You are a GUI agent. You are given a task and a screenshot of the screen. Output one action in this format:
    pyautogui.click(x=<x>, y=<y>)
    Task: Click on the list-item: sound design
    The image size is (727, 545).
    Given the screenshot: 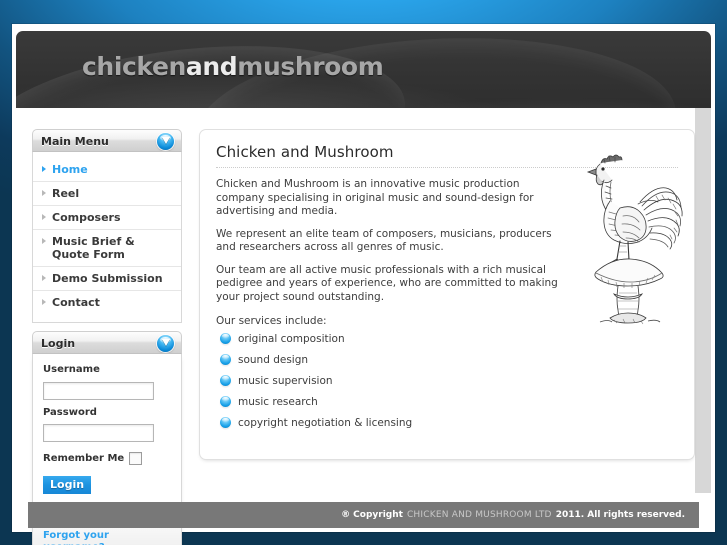 What is the action you would take?
    pyautogui.click(x=392, y=360)
    